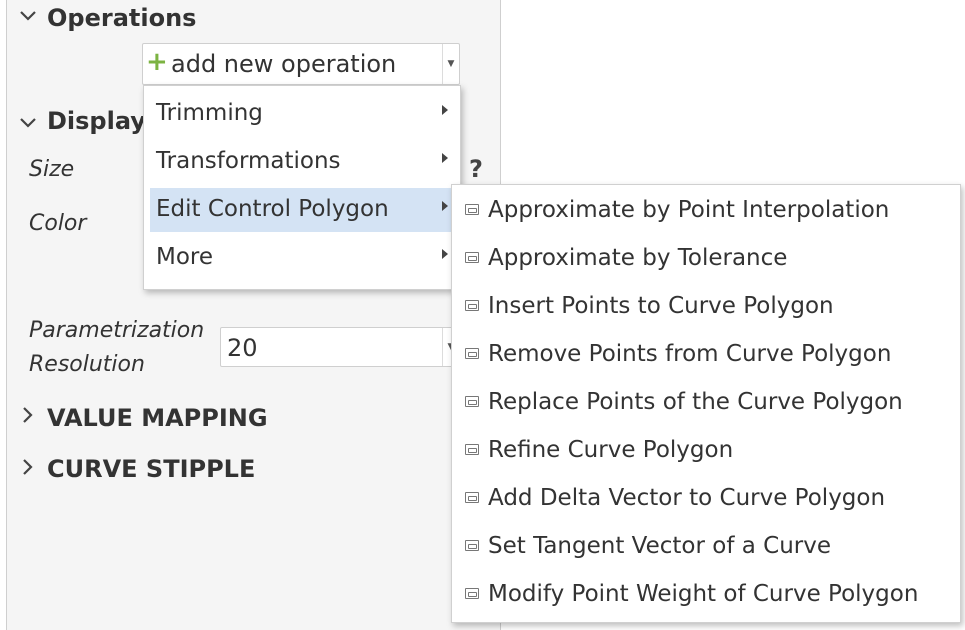  Describe the element at coordinates (687, 498) in the screenshot. I see `submenu-item-label: Add Delta Vector to Curve Polygon` at that location.